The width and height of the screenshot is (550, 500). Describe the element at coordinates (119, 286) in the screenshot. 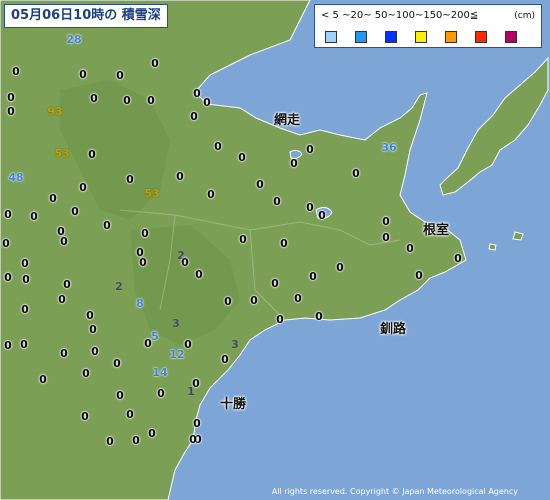

I see `station-value: 2` at that location.